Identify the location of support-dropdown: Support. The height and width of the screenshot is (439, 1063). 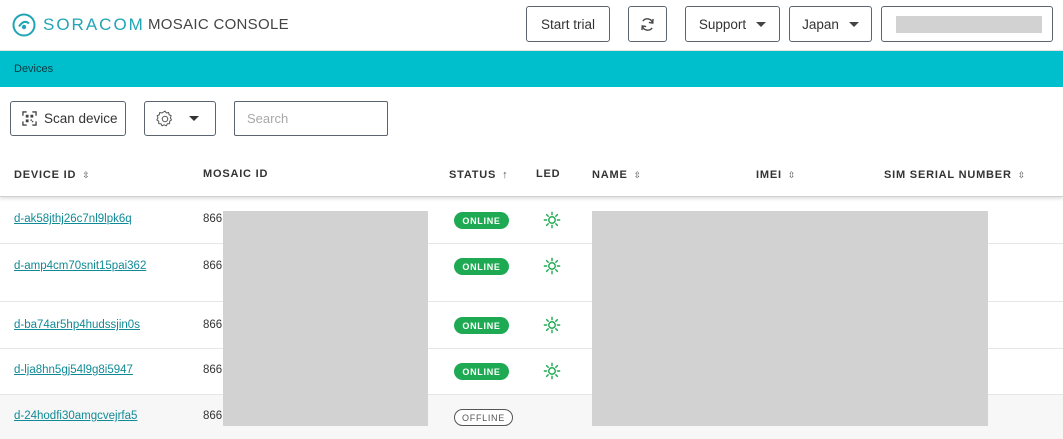
(732, 24).